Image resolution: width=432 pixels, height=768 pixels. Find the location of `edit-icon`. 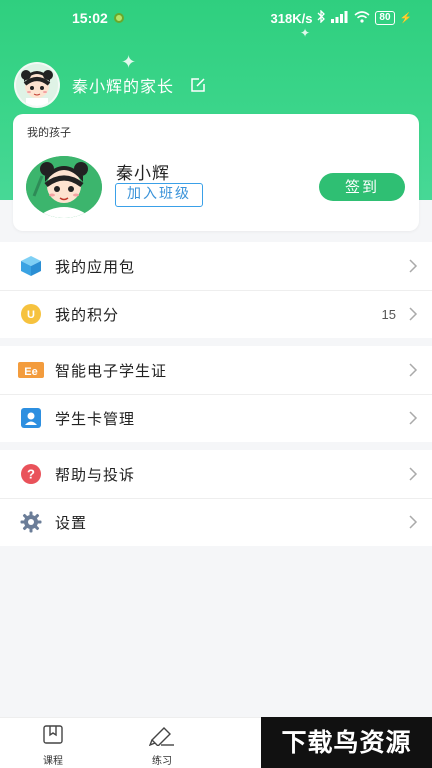

edit-icon is located at coordinates (198, 85).